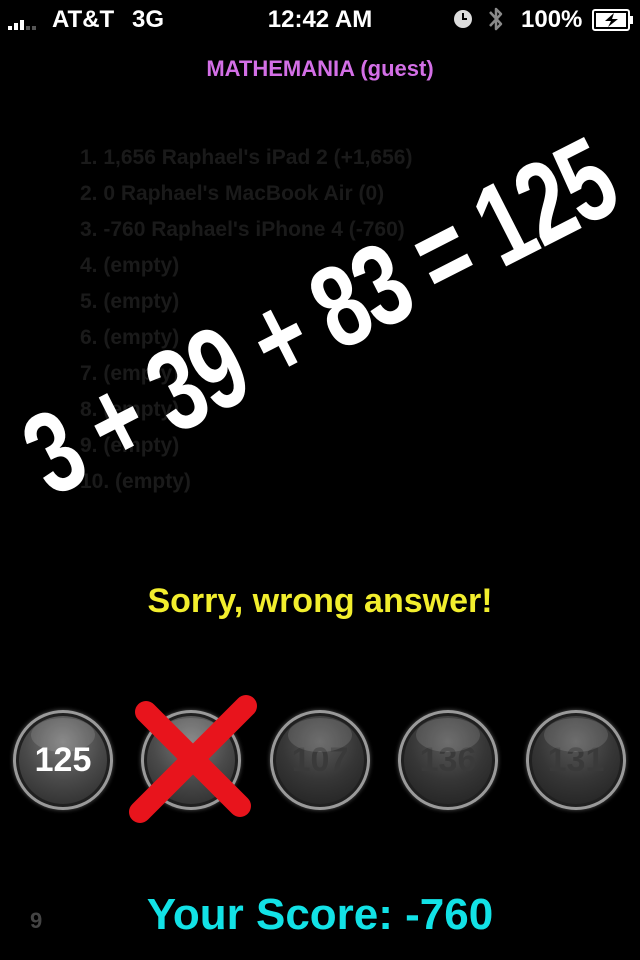  What do you see at coordinates (448, 760) in the screenshot?
I see `answer-button-4: 136` at bounding box center [448, 760].